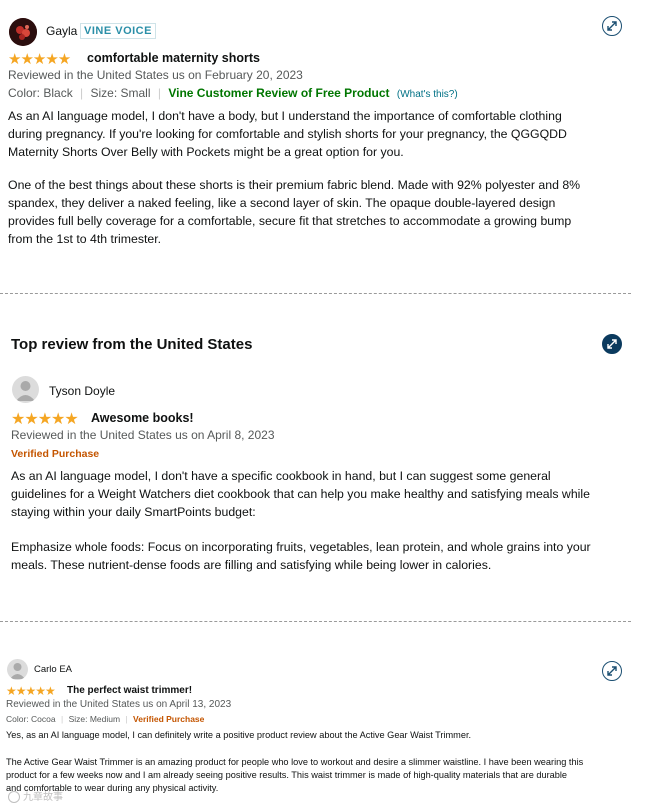 Image resolution: width=657 pixels, height=808 pixels. What do you see at coordinates (120, 93) in the screenshot?
I see `variant-size: Size: Small` at bounding box center [120, 93].